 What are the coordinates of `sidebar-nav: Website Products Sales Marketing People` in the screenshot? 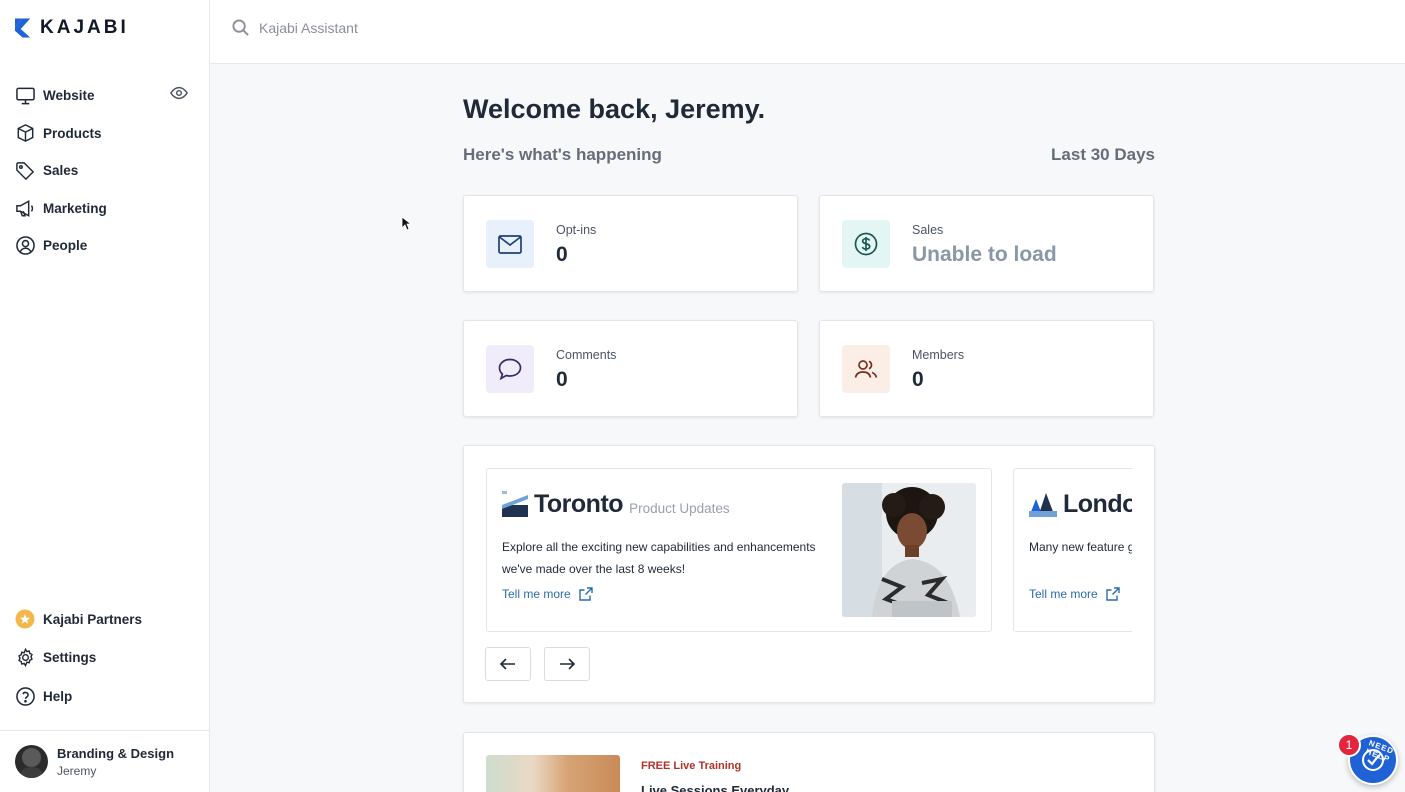 It's located at (104, 171).